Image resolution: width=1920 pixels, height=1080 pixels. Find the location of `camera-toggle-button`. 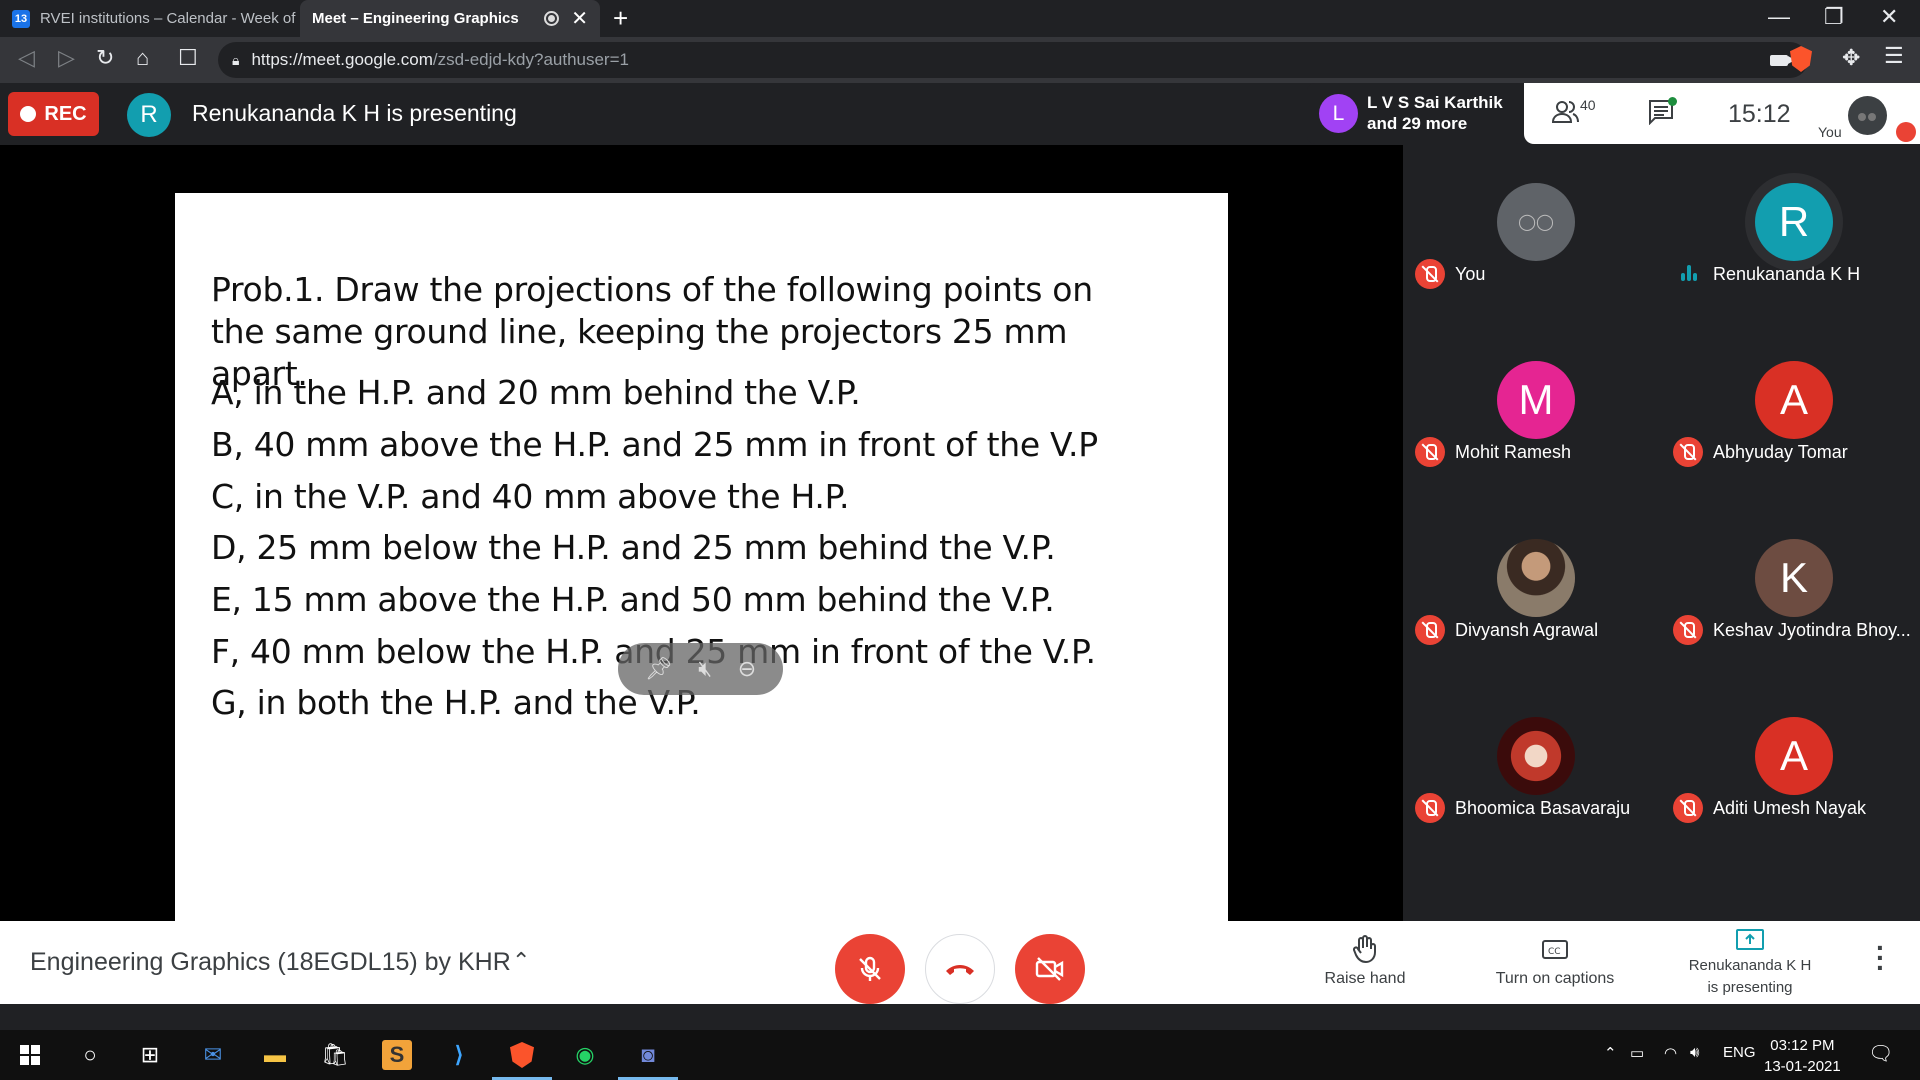

camera-toggle-button is located at coordinates (1050, 969).